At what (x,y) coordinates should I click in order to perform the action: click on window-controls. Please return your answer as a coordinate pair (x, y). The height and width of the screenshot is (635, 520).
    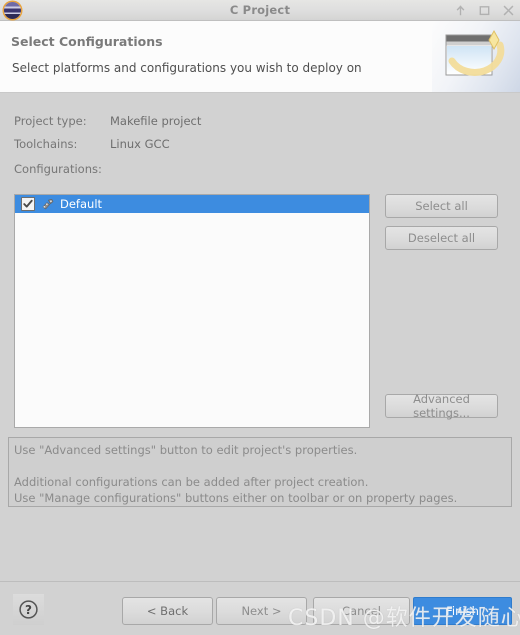
    Looking at the image, I should click on (484, 10).